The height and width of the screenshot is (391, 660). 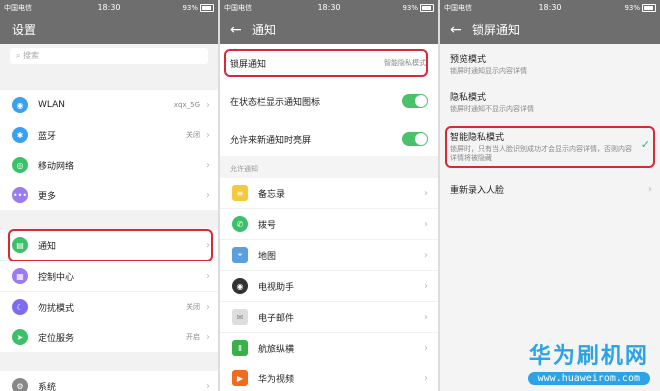 I want to click on control-center-icon: ▦, so click(x=20, y=276).